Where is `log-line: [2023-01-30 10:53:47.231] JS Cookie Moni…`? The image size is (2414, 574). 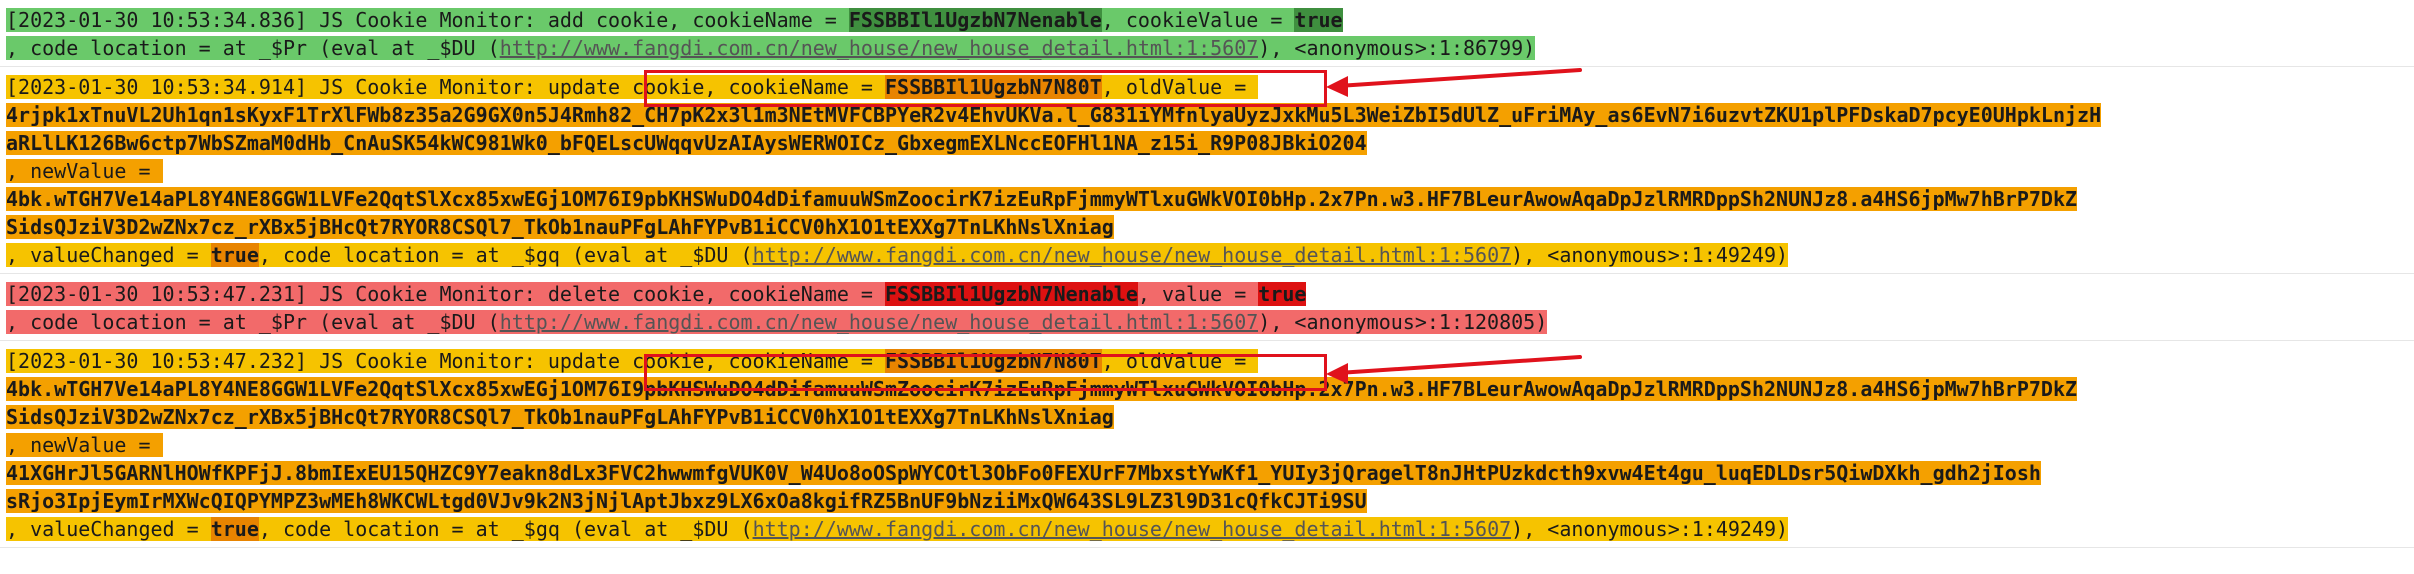 log-line: [2023-01-30 10:53:47.231] JS Cookie Moni… is located at coordinates (1210, 294).